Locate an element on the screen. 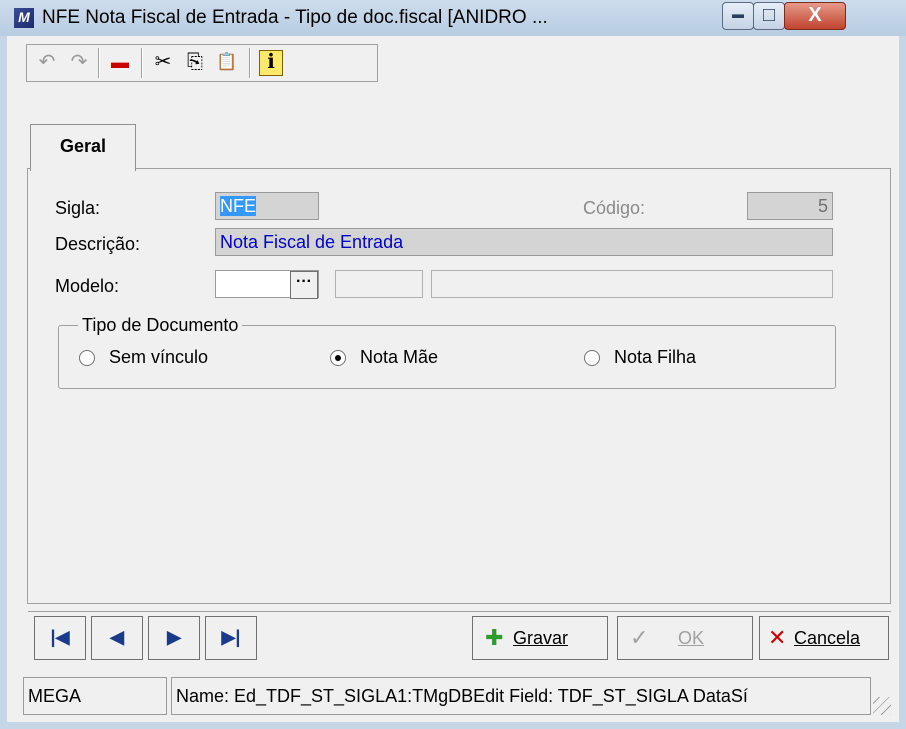 This screenshot has width=906, height=729. radio-selected-dot is located at coordinates (338, 358).